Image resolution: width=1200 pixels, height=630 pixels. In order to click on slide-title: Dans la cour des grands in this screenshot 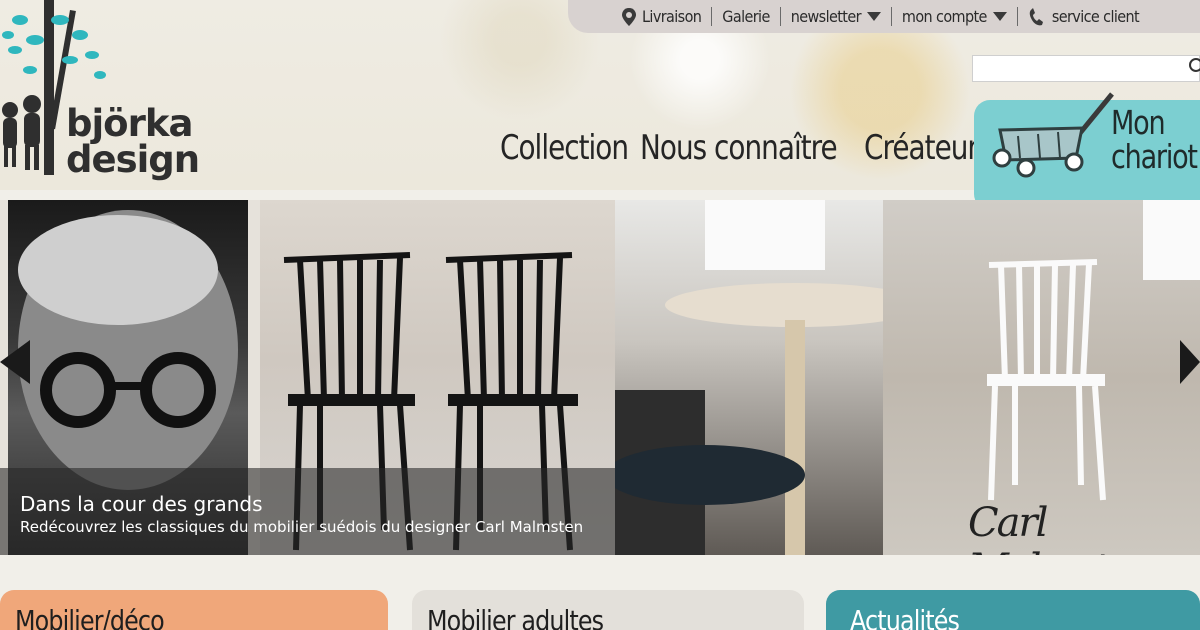, I will do `click(141, 504)`.